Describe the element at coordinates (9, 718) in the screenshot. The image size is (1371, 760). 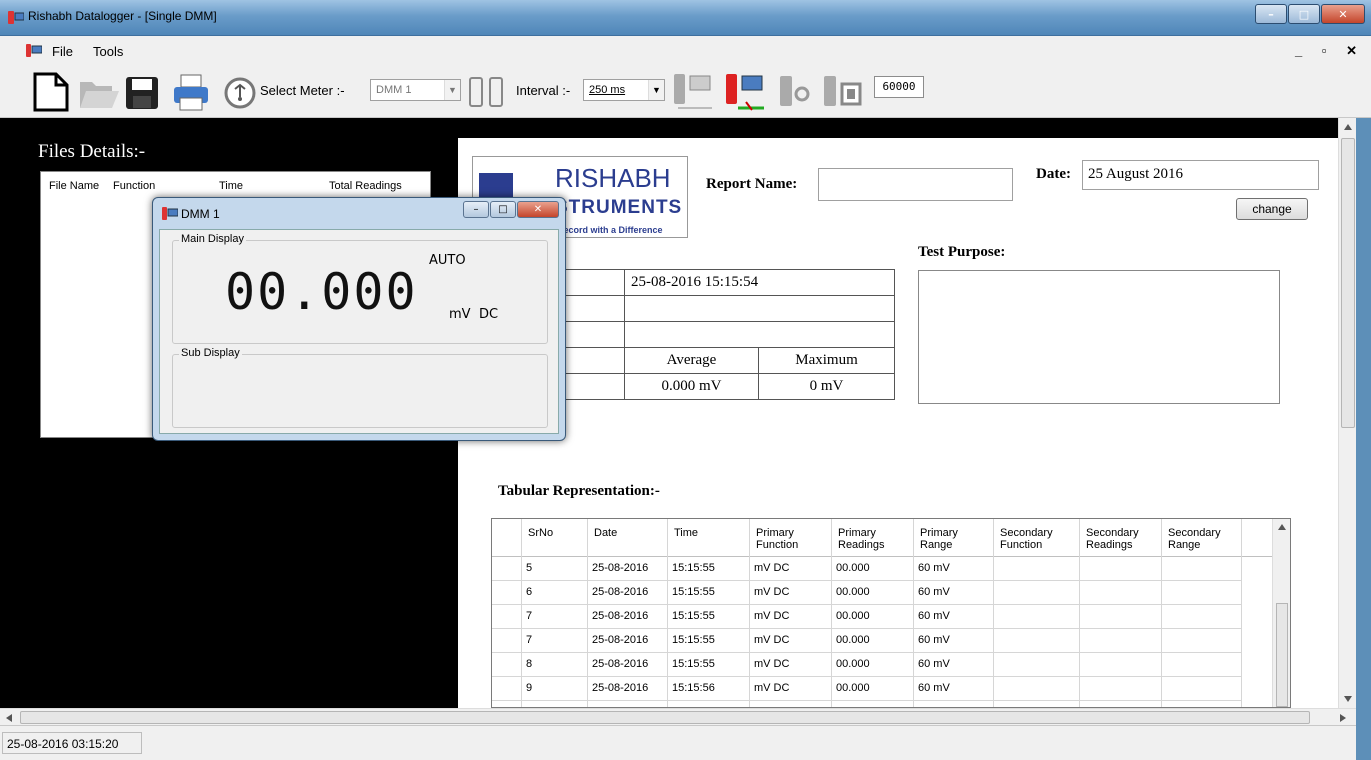
I see `scroll-left-icon` at that location.